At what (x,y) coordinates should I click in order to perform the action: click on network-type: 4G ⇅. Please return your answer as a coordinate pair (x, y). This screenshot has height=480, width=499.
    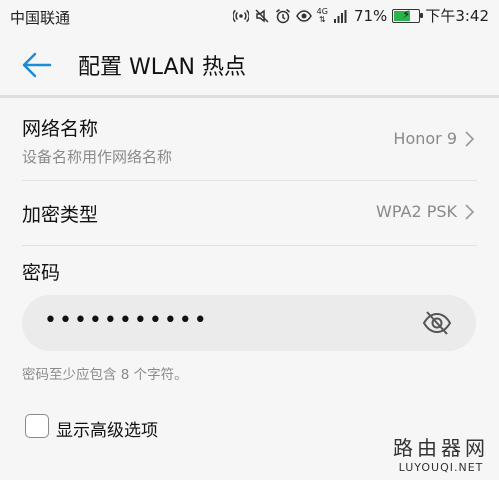
    Looking at the image, I should click on (322, 15).